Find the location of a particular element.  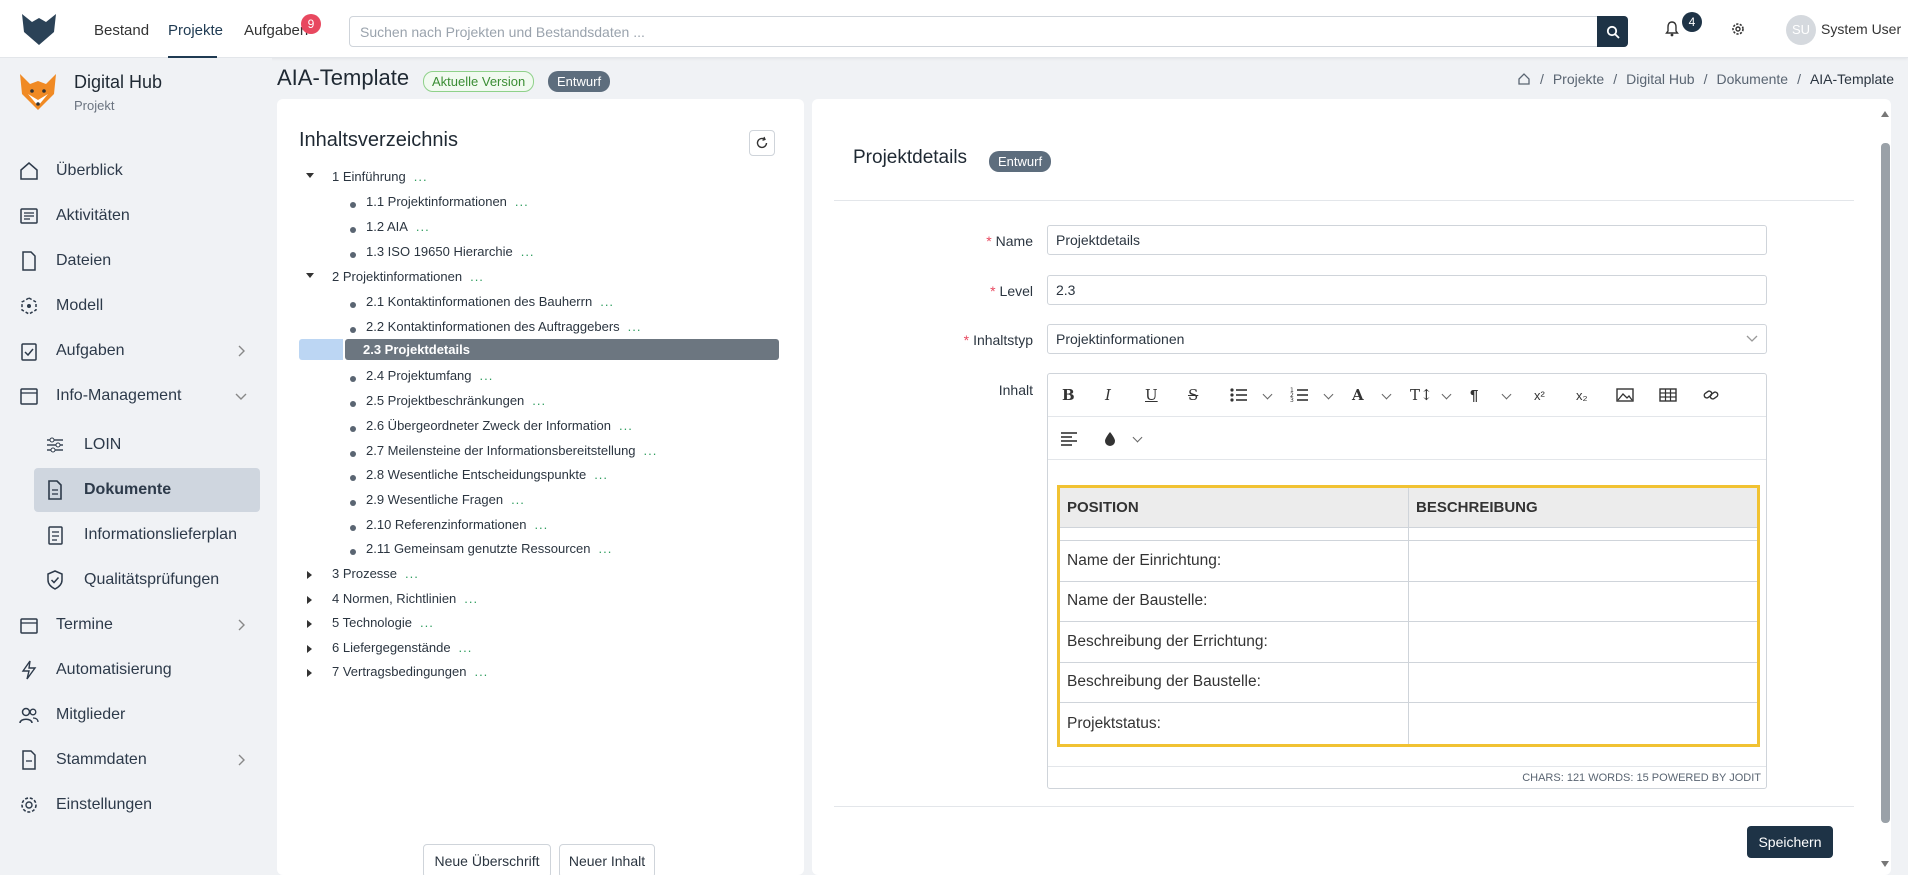

nav-projekte: Projekte is located at coordinates (195, 30).